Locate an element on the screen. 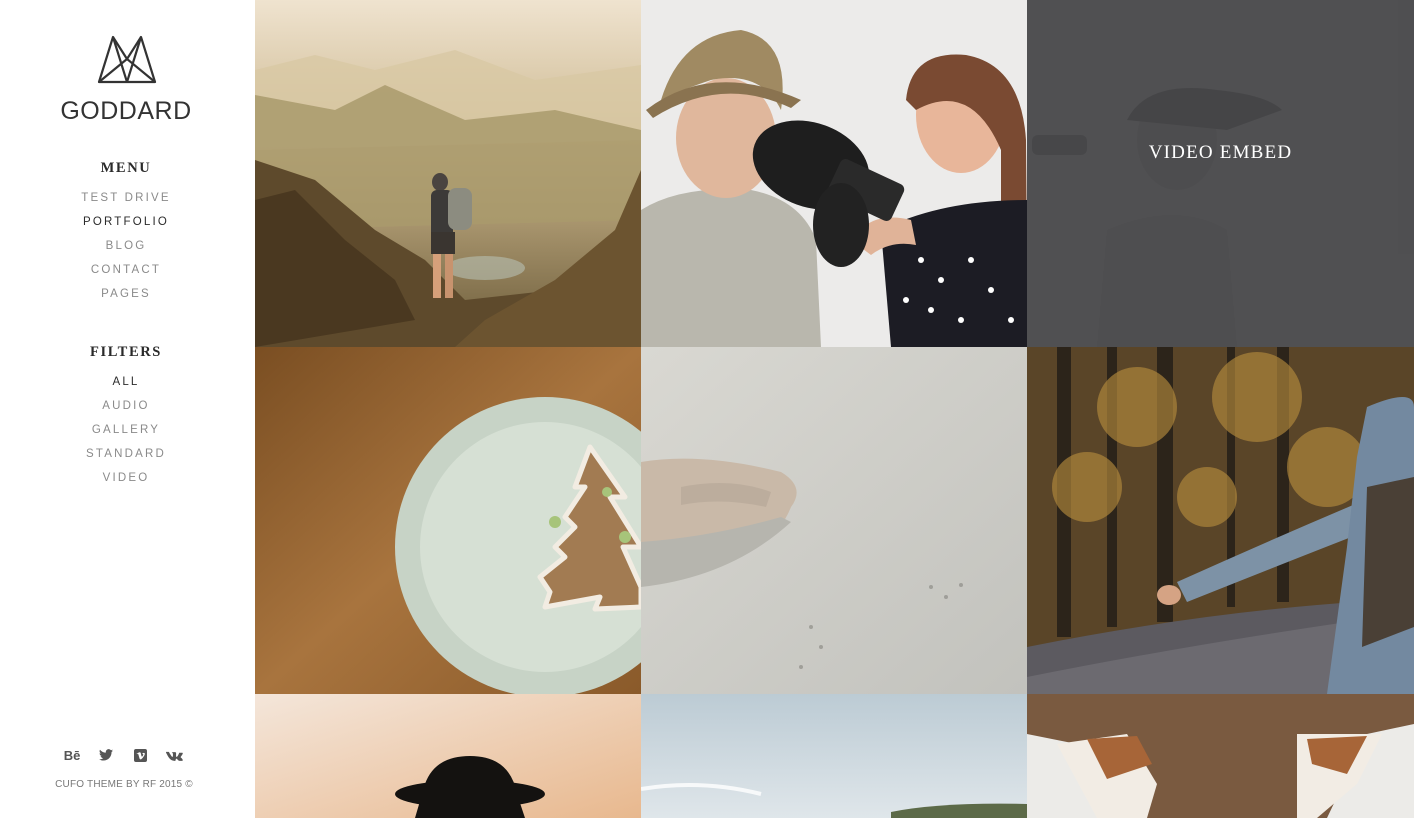 The image size is (1414, 818). portfolio-item-fox is located at coordinates (1220, 756).